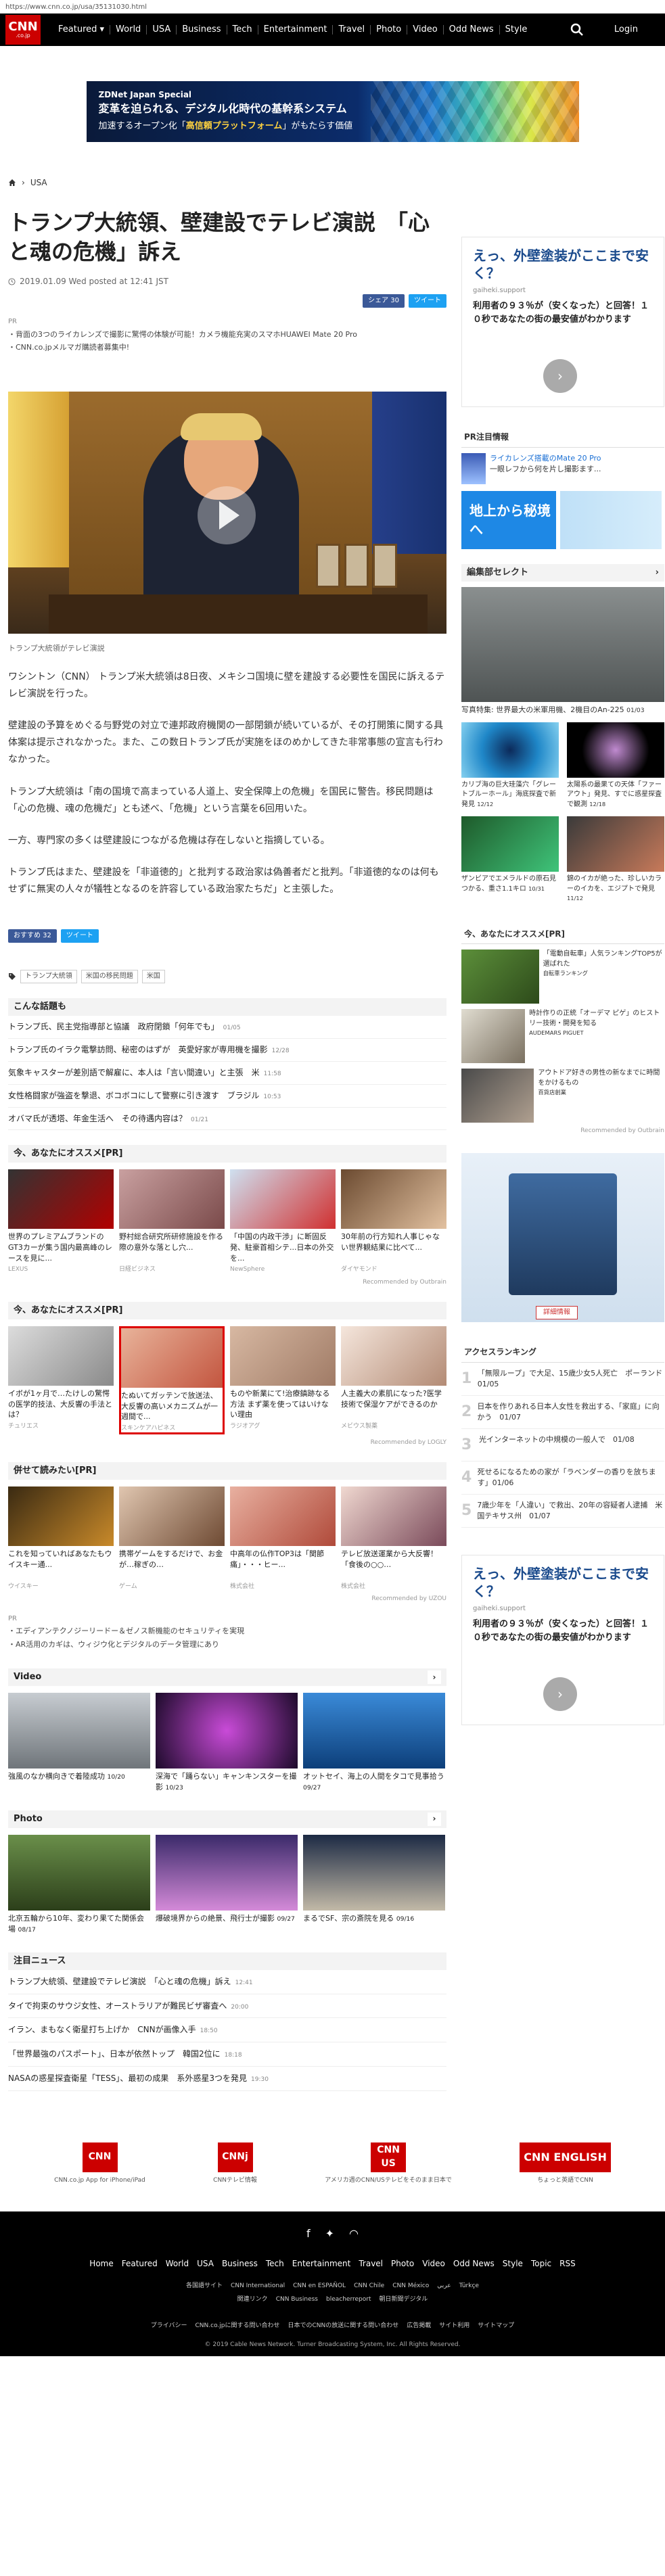 This screenshot has width=665, height=2576. I want to click on ranking-item: 4 死せるになるための家が「ラベンダーの香りを放ちます」01/06, so click(562, 1478).